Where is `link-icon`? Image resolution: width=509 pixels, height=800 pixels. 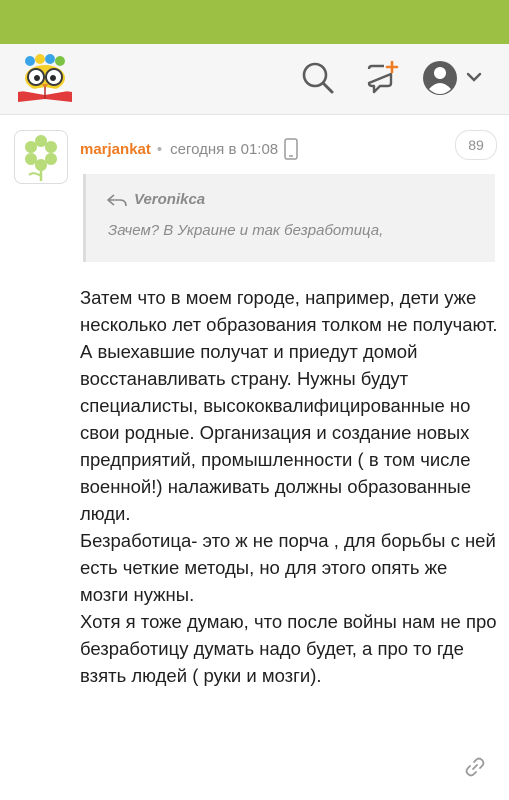 link-icon is located at coordinates (475, 767).